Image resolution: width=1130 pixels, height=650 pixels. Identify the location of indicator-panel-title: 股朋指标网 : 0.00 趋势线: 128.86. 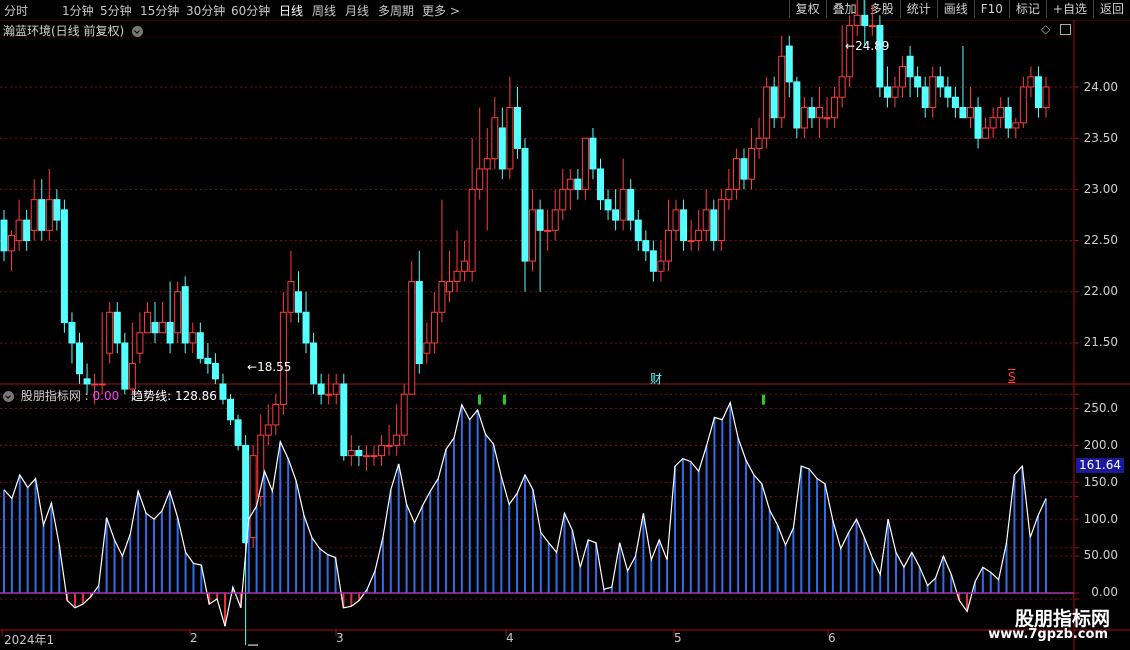
(110, 395).